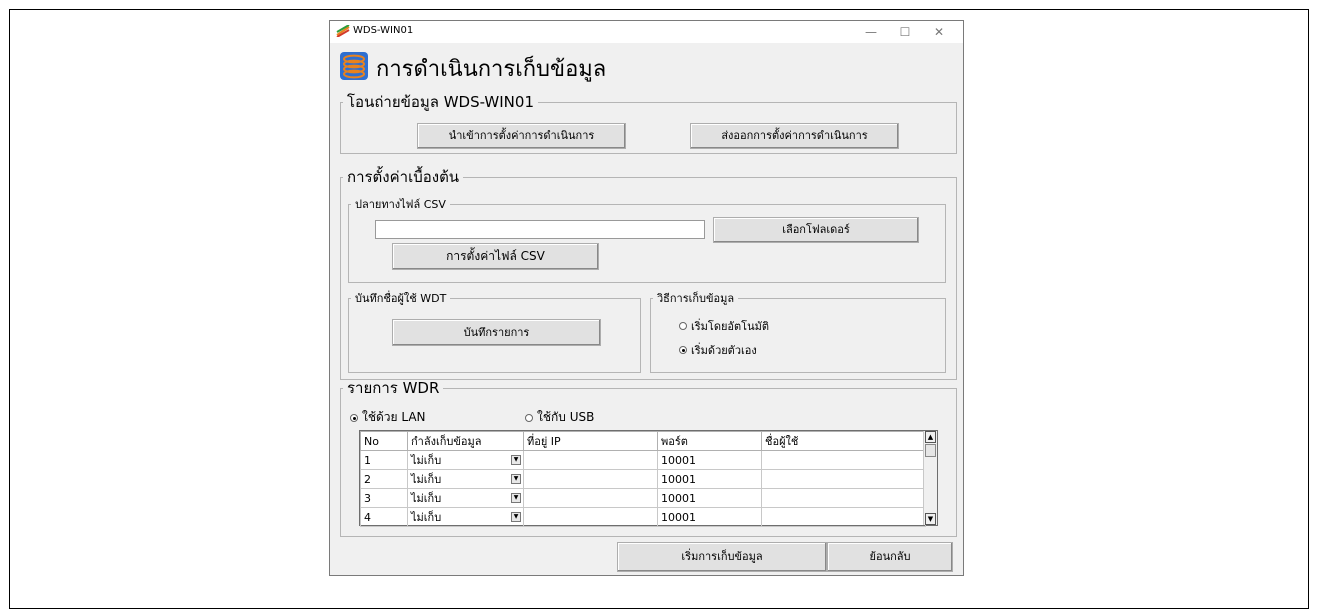 The height and width of the screenshot is (609, 1319). Describe the element at coordinates (696, 298) in the screenshot. I see `collection-method-legend: วิธีการเก็บข้อมูล` at that location.